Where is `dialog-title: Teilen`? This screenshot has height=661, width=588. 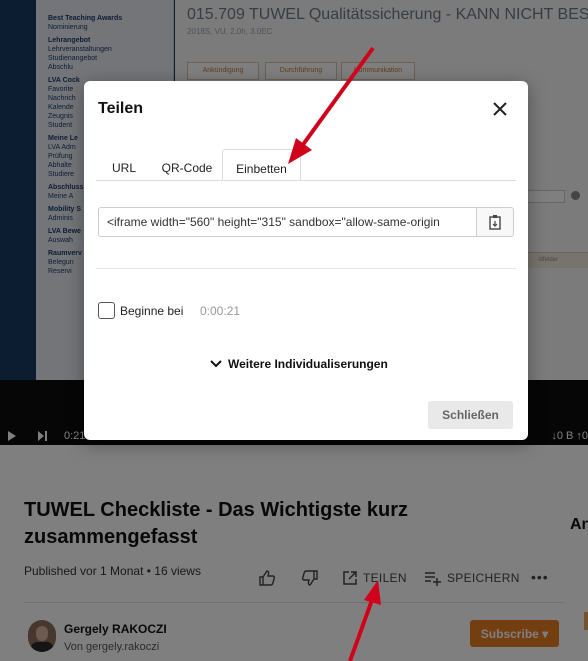
dialog-title: Teilen is located at coordinates (121, 108).